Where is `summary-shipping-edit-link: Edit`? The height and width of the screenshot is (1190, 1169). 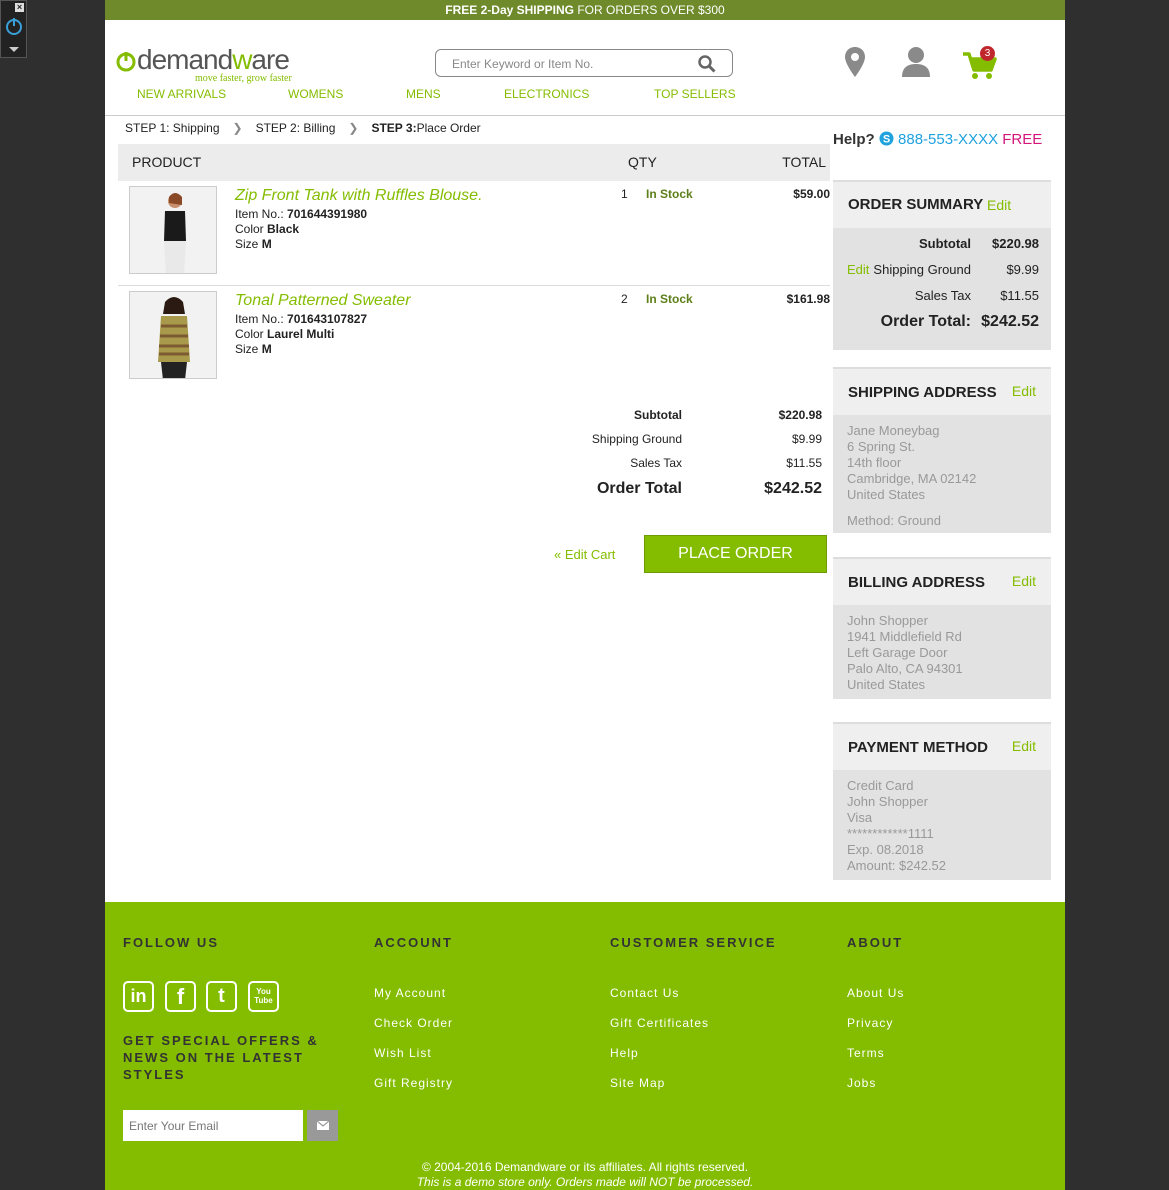 summary-shipping-edit-link: Edit is located at coordinates (858, 270).